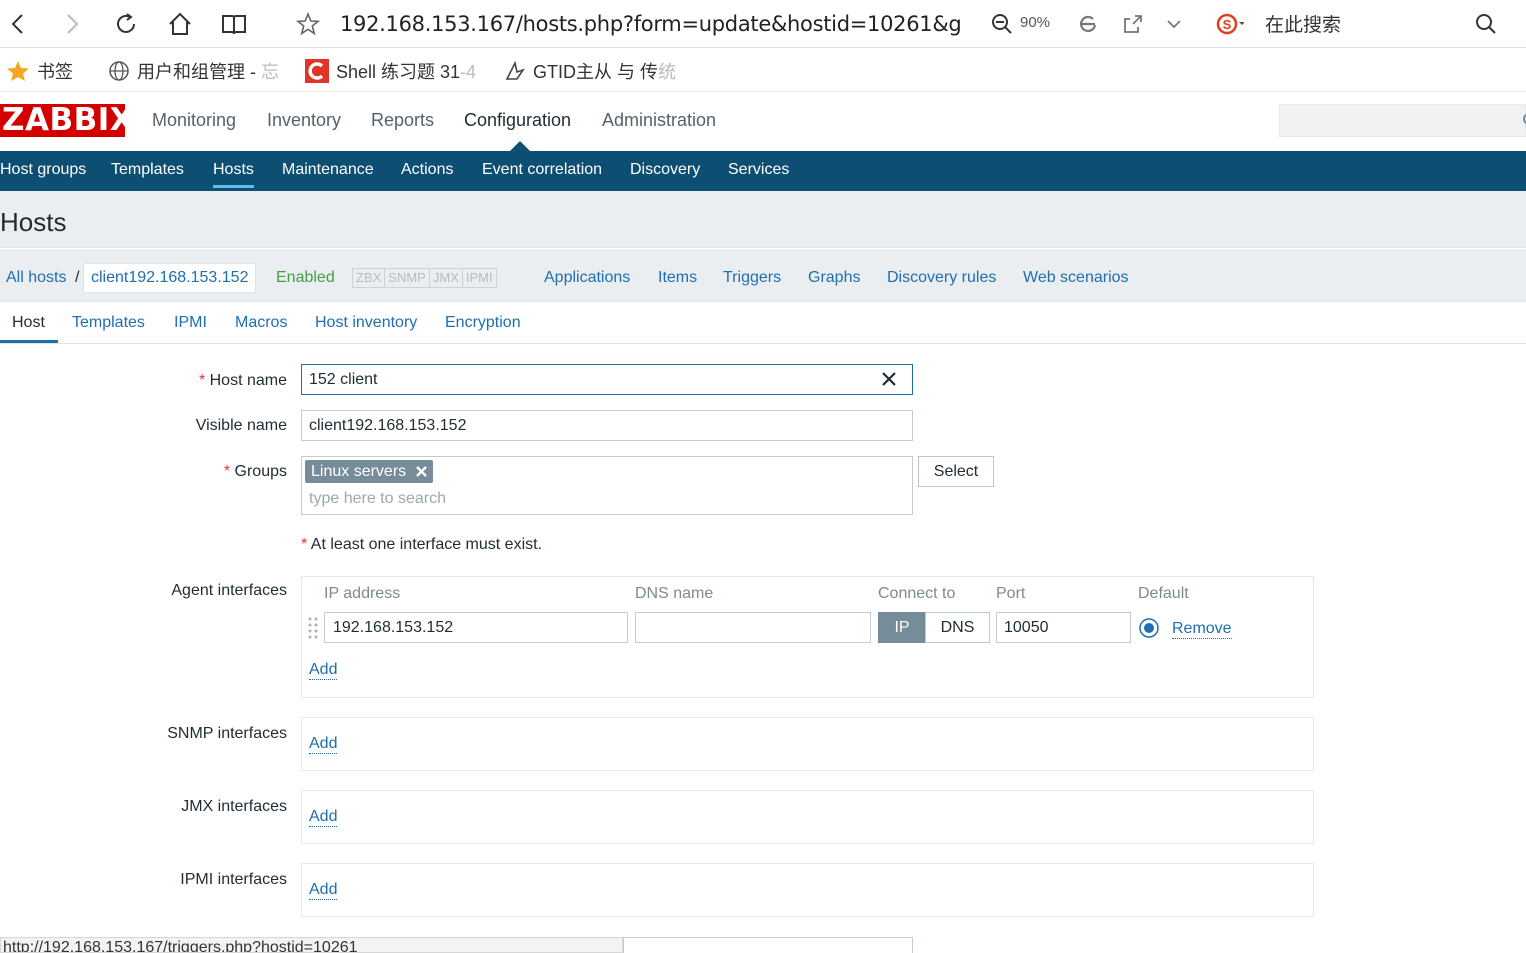 This screenshot has height=953, width=1526. What do you see at coordinates (957, 627) in the screenshot?
I see `connect-dns-button: DNS` at bounding box center [957, 627].